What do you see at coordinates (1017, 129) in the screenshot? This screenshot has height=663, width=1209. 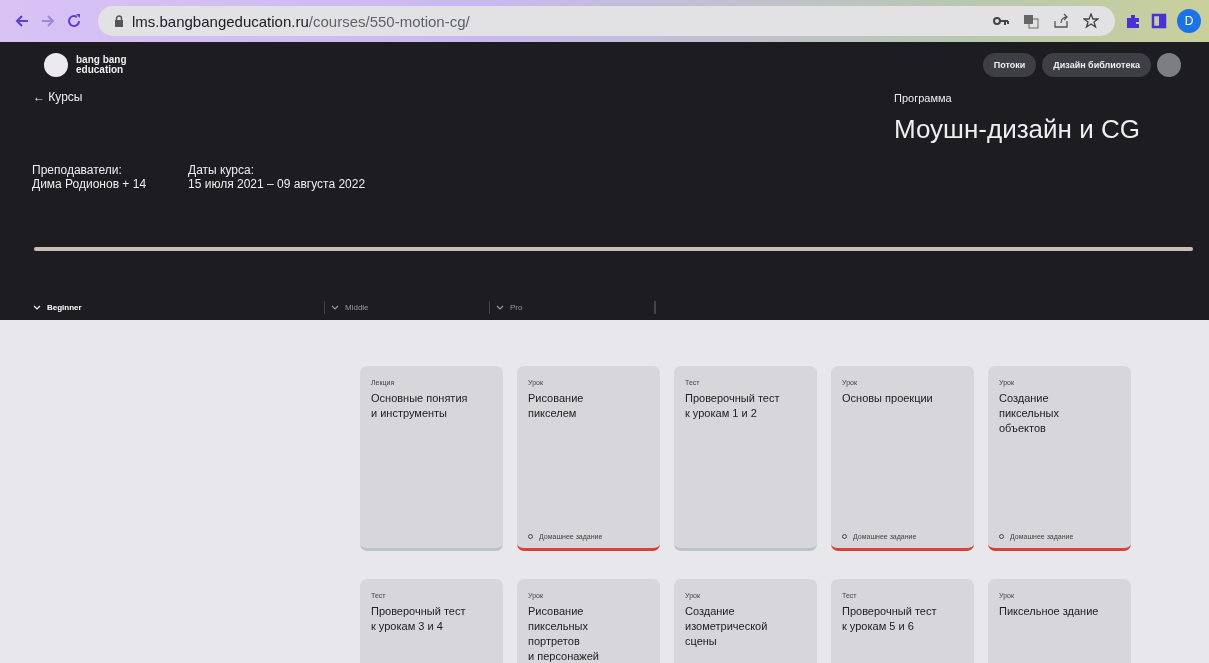 I see `course-title: Моушн-дизайн и CG` at bounding box center [1017, 129].